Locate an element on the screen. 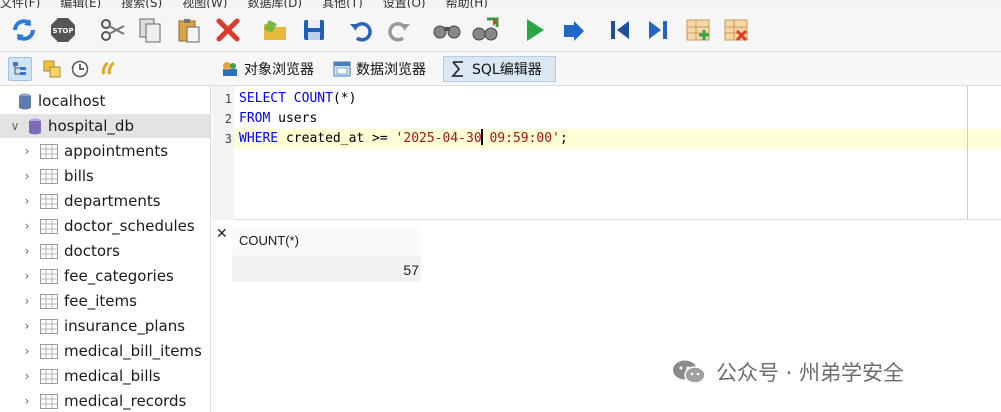 The height and width of the screenshot is (412, 1001). chevron-down-icon: ∨ is located at coordinates (15, 126).